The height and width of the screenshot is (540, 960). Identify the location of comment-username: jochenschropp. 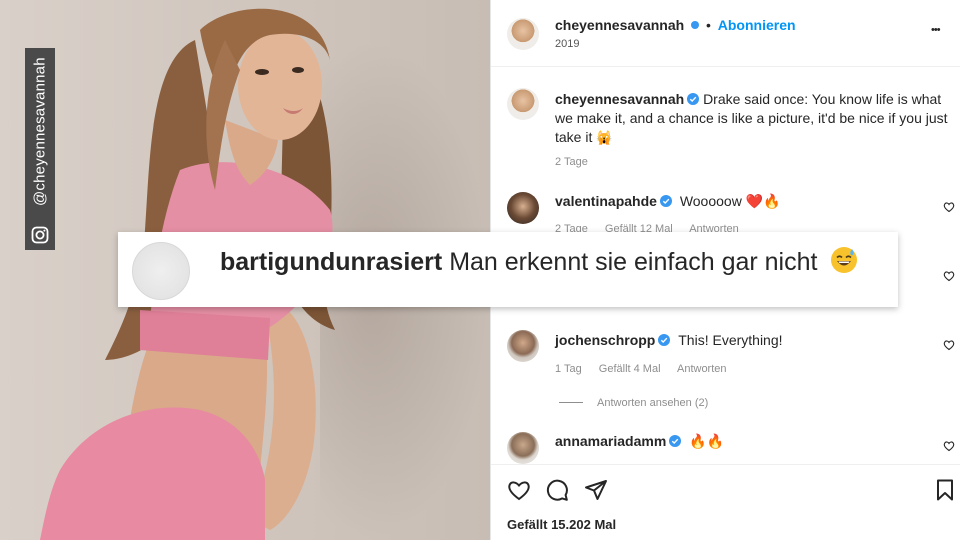
(605, 340).